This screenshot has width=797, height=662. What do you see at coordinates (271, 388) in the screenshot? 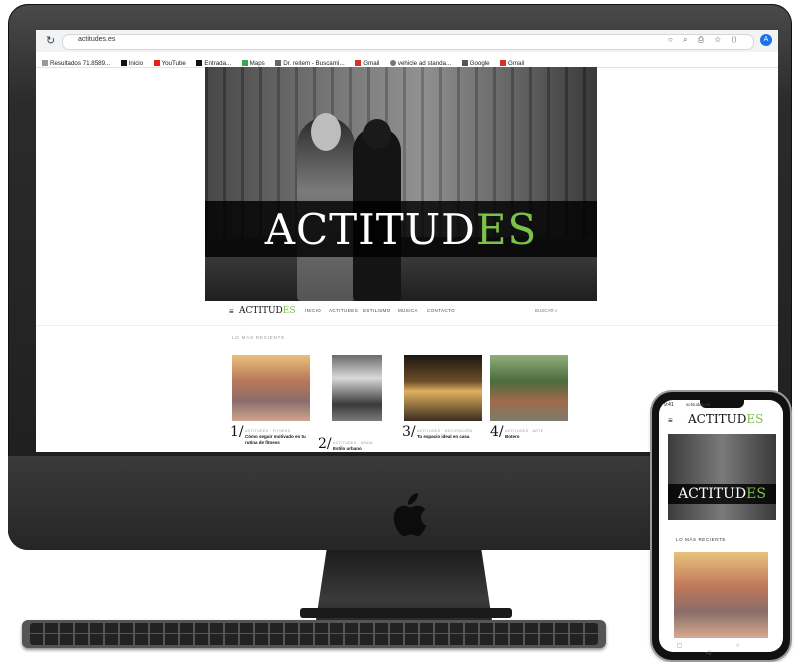
I see `card-image-fitness` at bounding box center [271, 388].